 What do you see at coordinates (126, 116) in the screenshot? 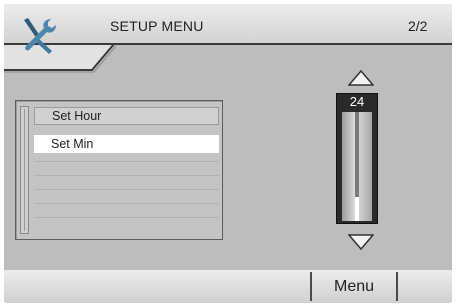
I see `list-item-set-hour: Set Hour` at bounding box center [126, 116].